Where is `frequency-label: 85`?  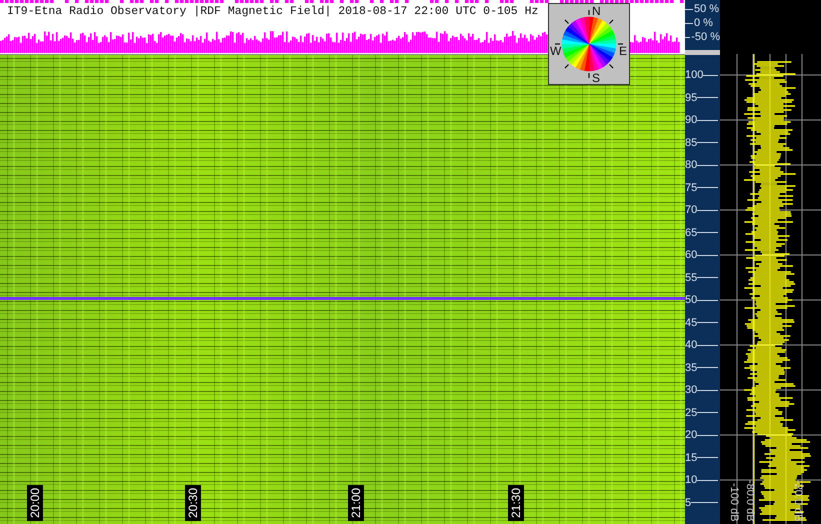
frequency-label: 85 is located at coordinates (691, 142).